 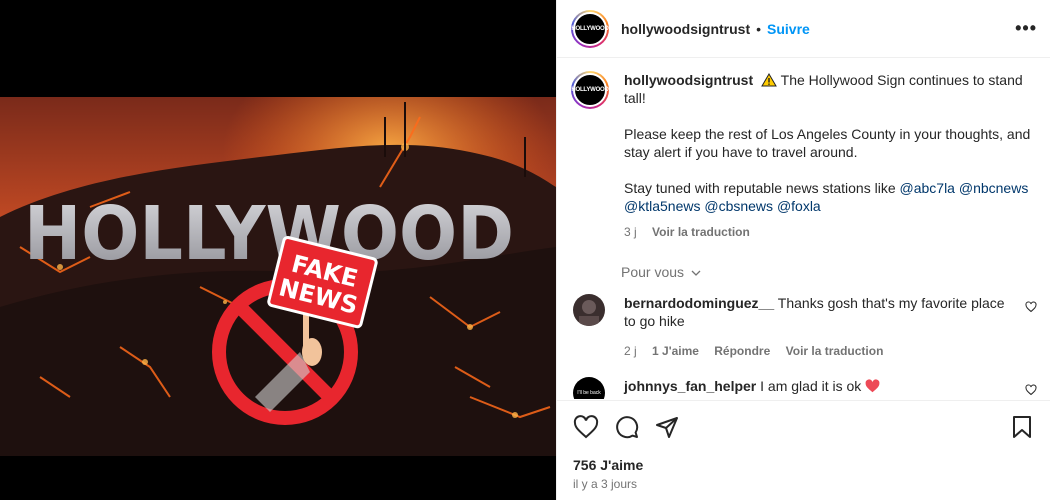 What do you see at coordinates (835, 351) in the screenshot?
I see `comment-translate-link: Voir la traduction` at bounding box center [835, 351].